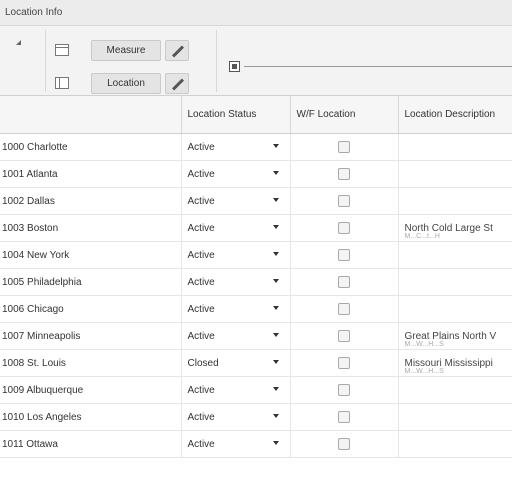 Image resolution: width=512 pixels, height=481 pixels. Describe the element at coordinates (91, 363) in the screenshot. I see `location-name: 1008 St. Louis` at that location.